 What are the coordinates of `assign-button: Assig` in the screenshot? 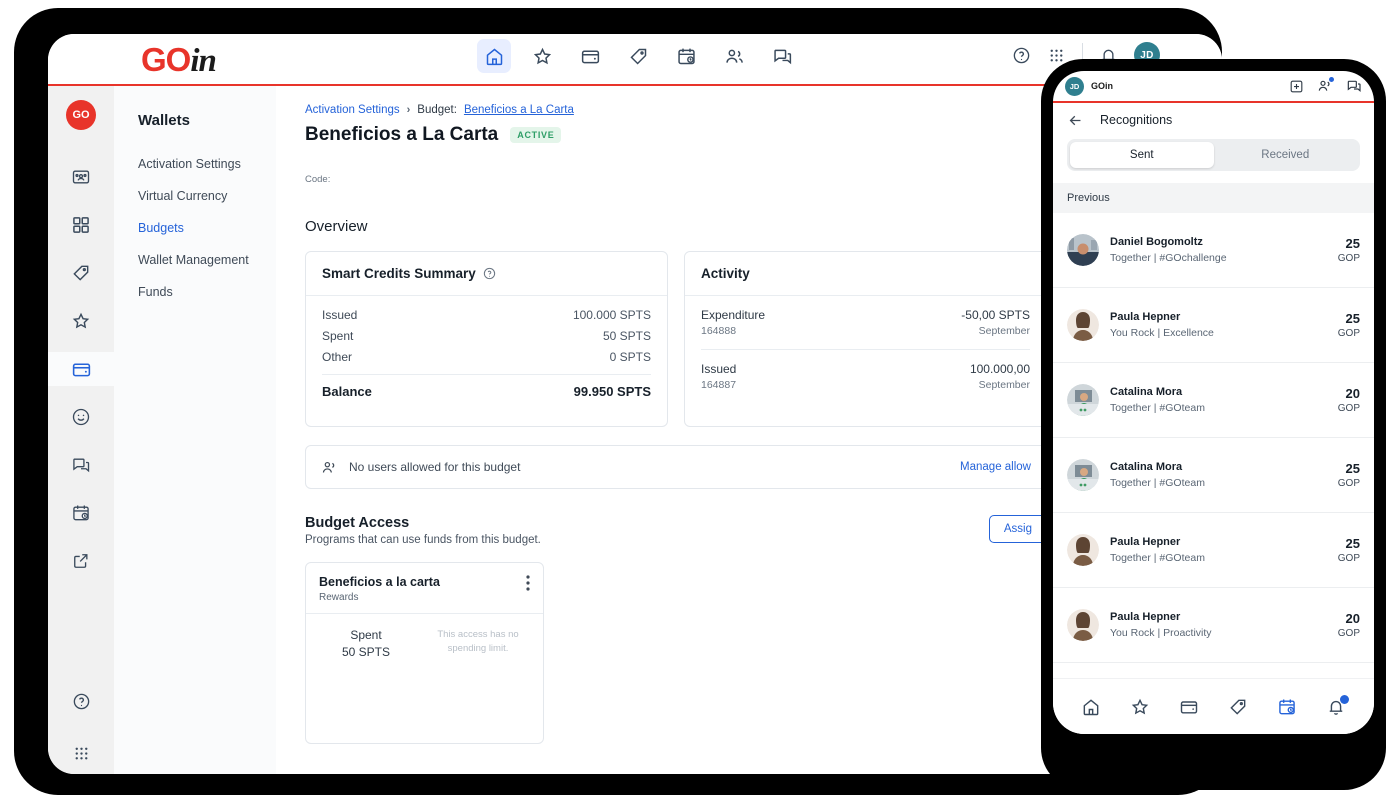 It's located at (1017, 529).